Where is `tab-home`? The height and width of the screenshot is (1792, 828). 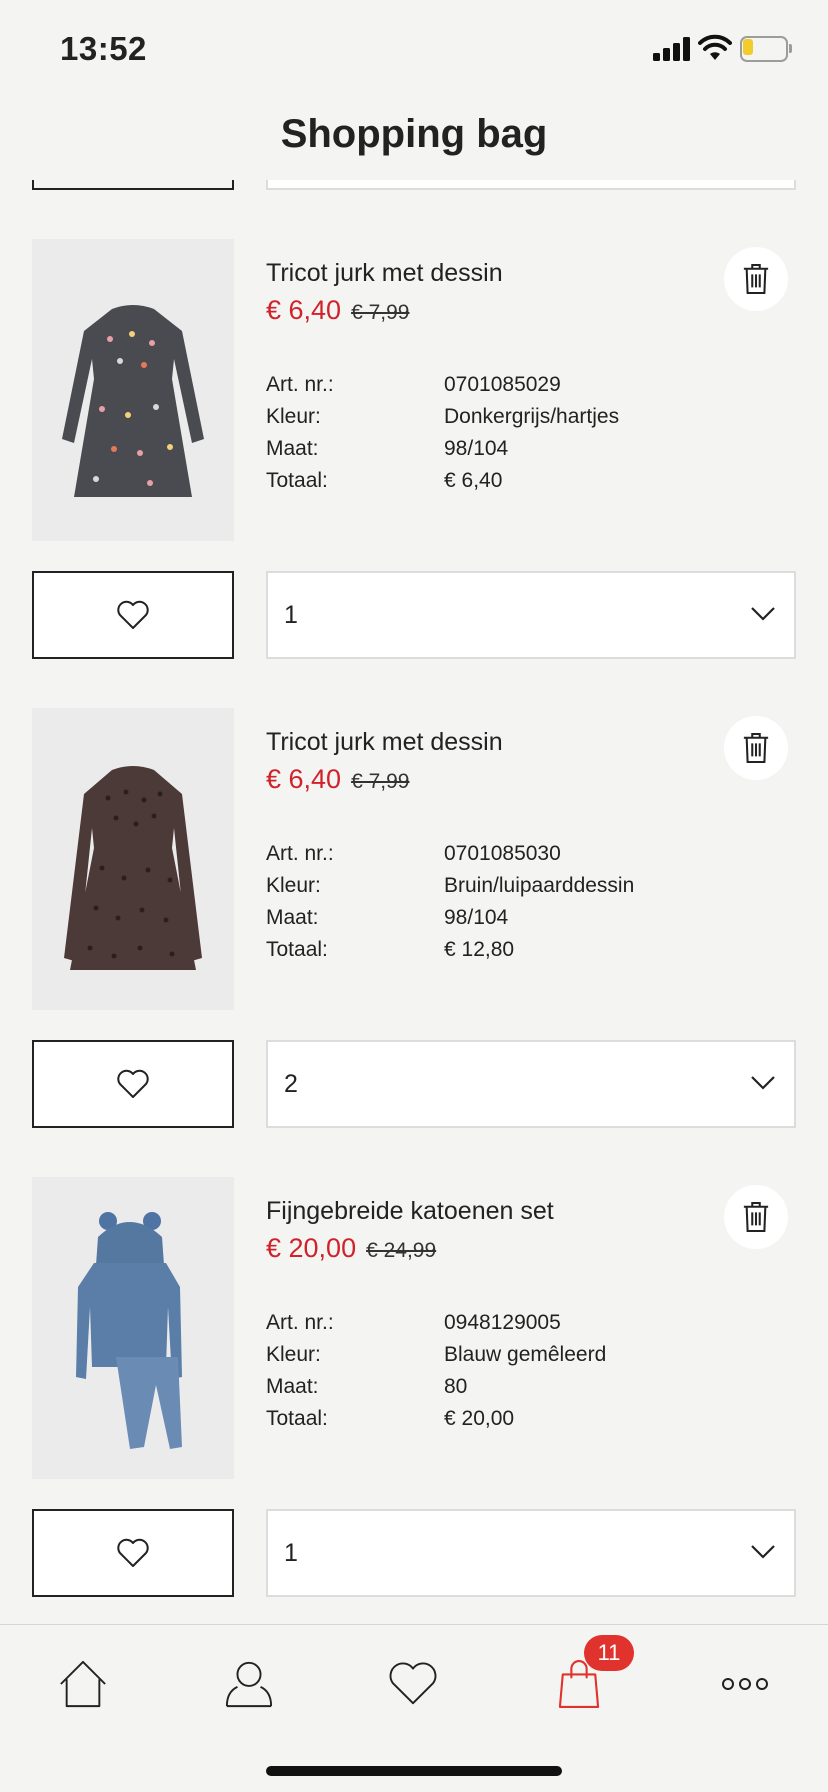 tab-home is located at coordinates (83, 1684).